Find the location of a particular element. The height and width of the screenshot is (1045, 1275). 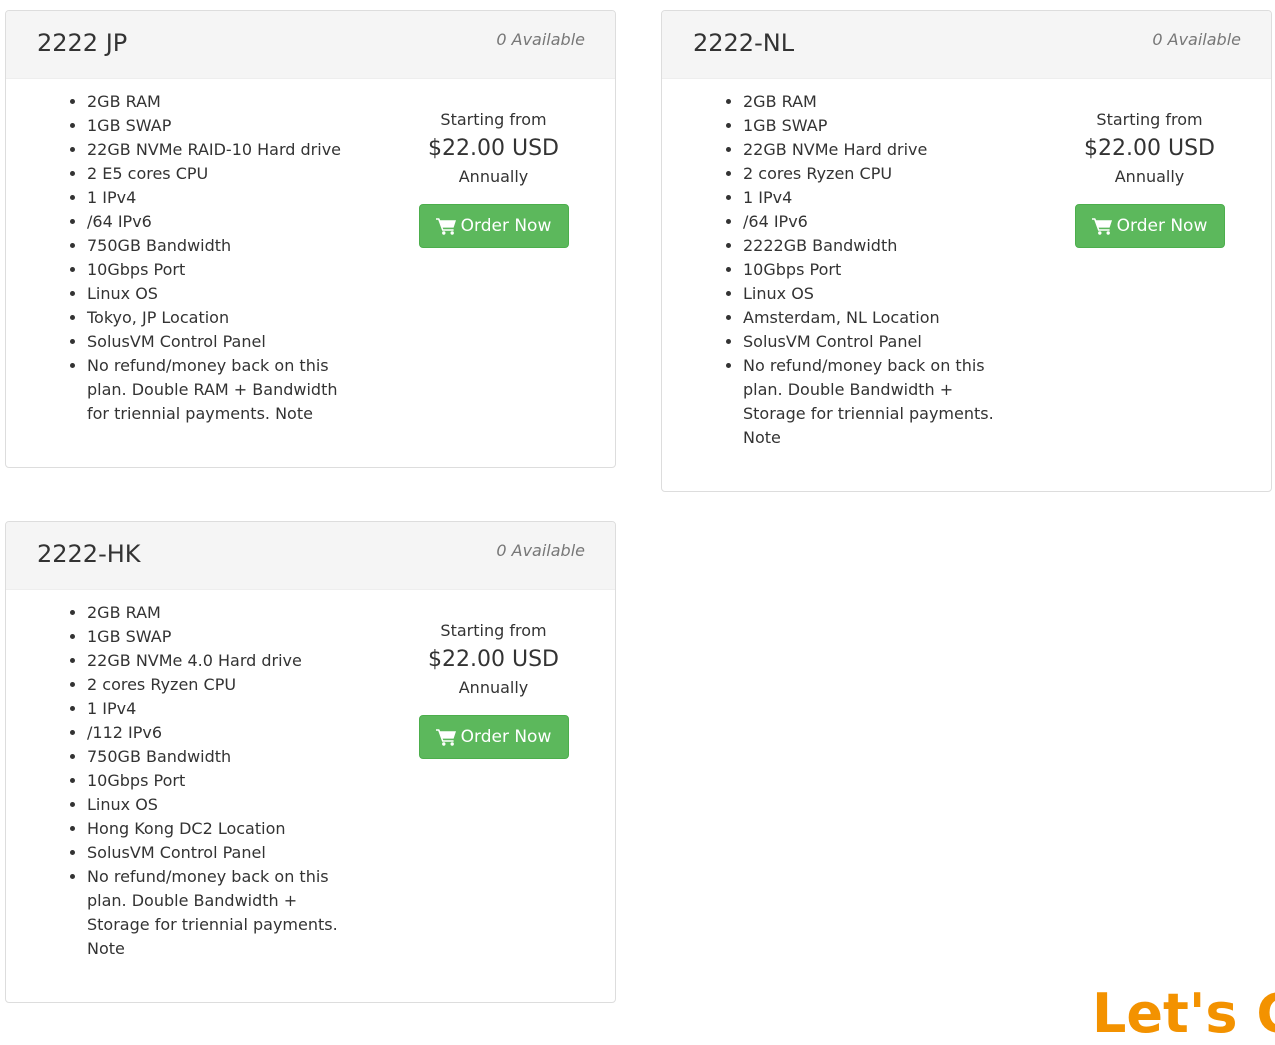

feature-item: Amsterdam, NL Location is located at coordinates (872, 318).